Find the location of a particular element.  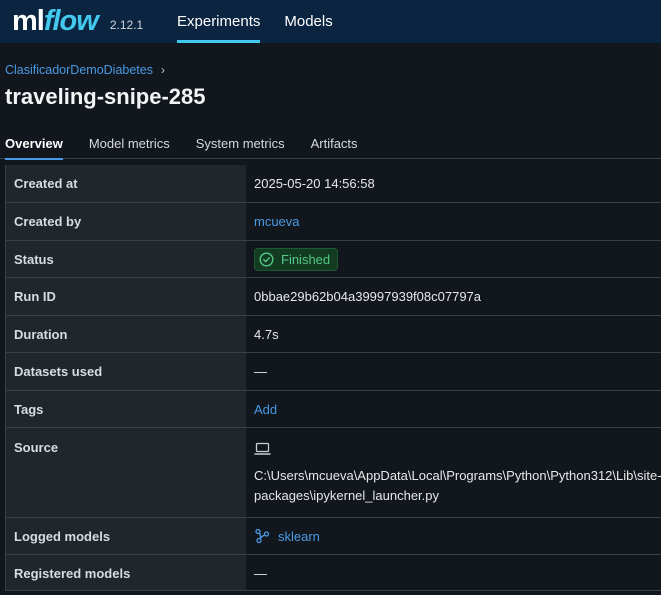

tags-label: Tags is located at coordinates (126, 409).